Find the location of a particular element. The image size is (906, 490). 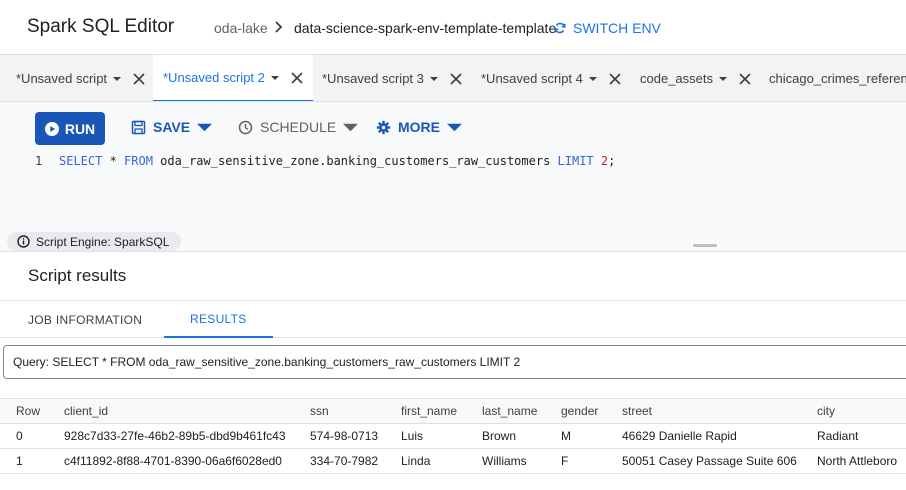

tab-label: code_assets is located at coordinates (676, 78).